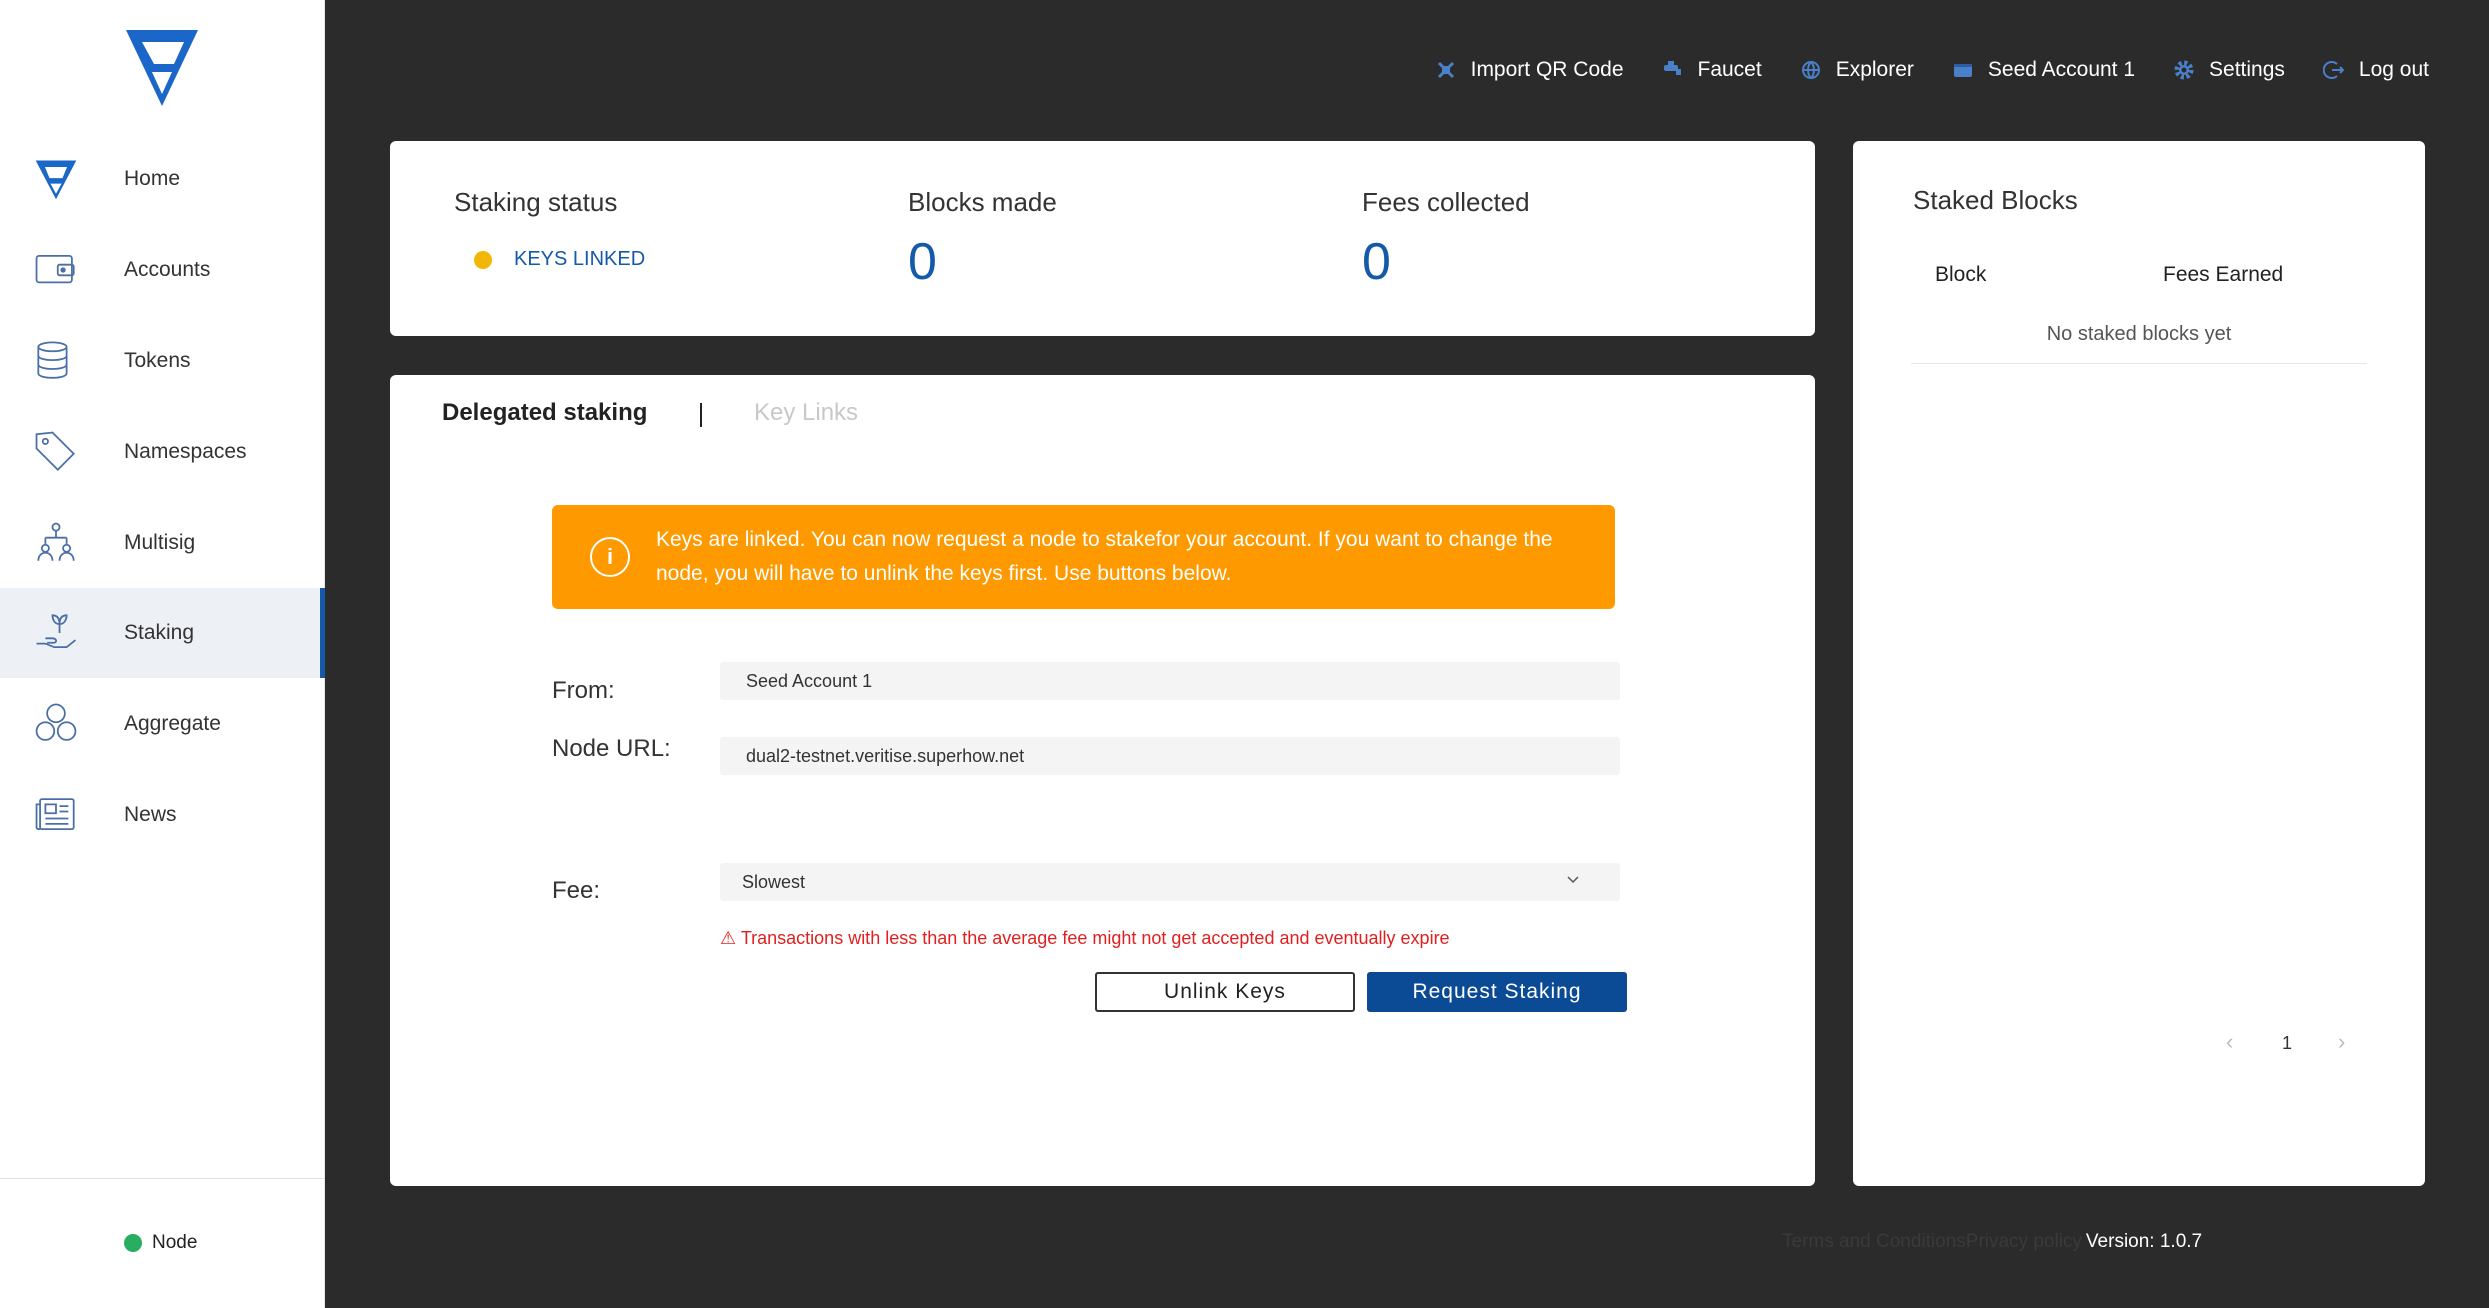  What do you see at coordinates (1547, 69) in the screenshot?
I see `import-qr-label: Import QR Code` at bounding box center [1547, 69].